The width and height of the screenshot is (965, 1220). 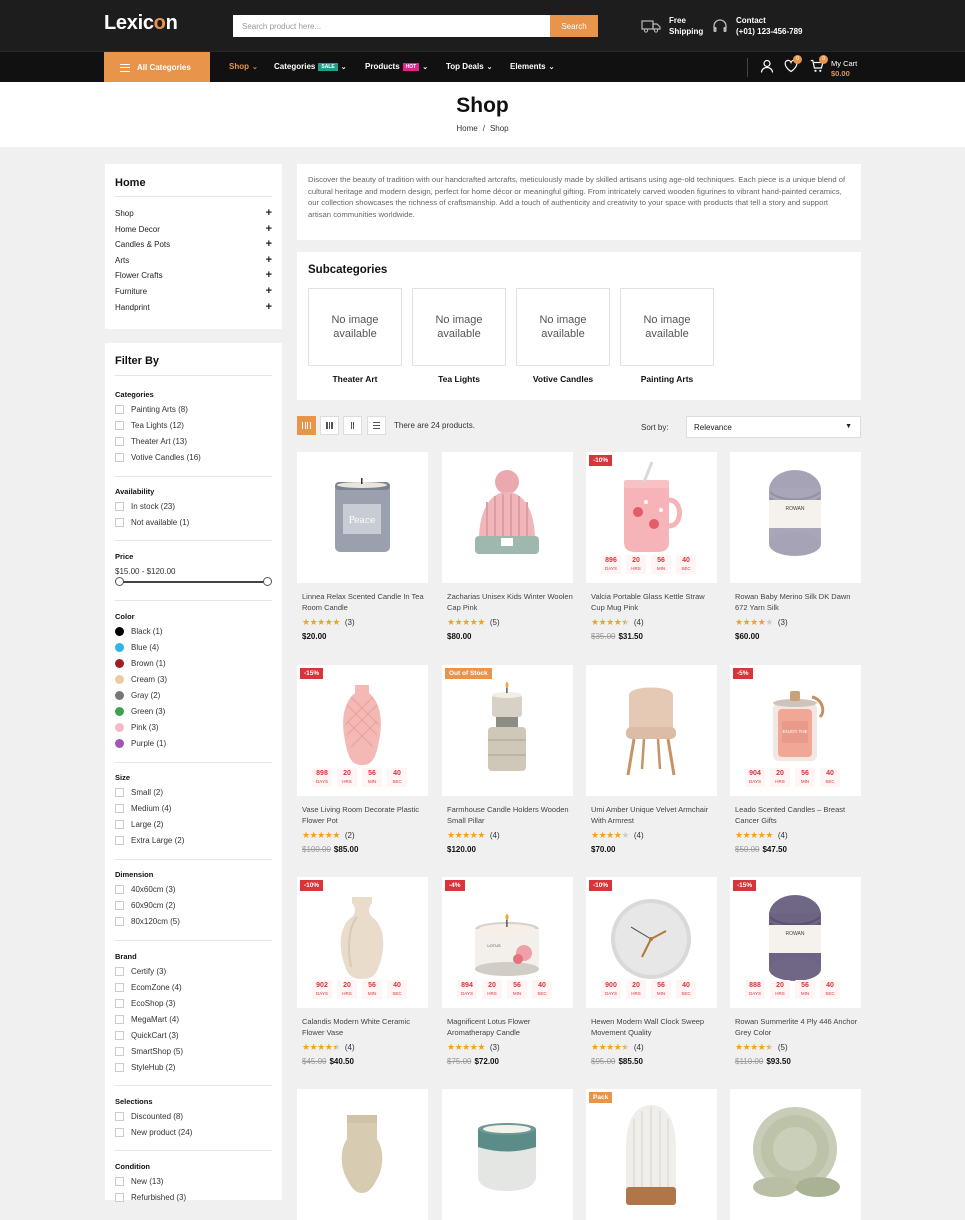 I want to click on subcategory-tea-lights: No image available Tea Lights, so click(x=459, y=336).